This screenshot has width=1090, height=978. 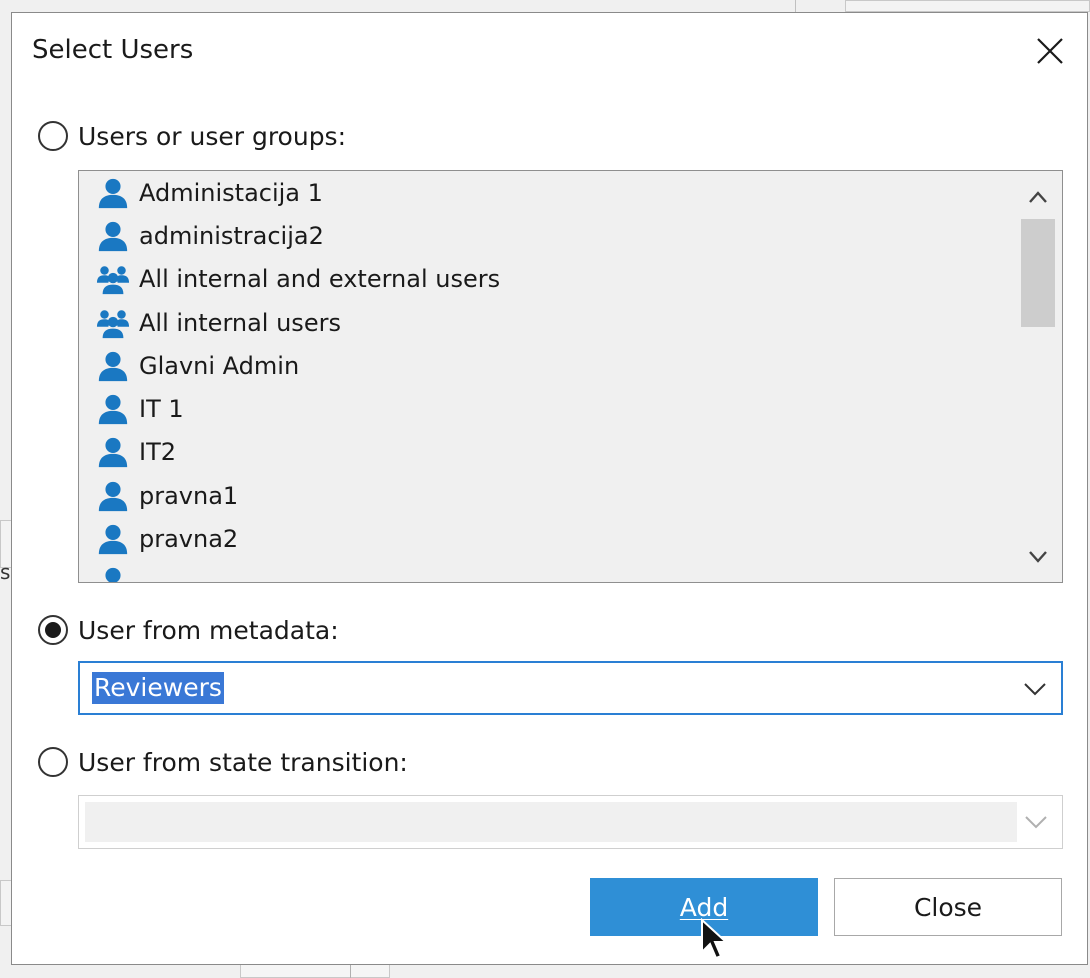 I want to click on list-item-label: All internal users, so click(x=240, y=322).